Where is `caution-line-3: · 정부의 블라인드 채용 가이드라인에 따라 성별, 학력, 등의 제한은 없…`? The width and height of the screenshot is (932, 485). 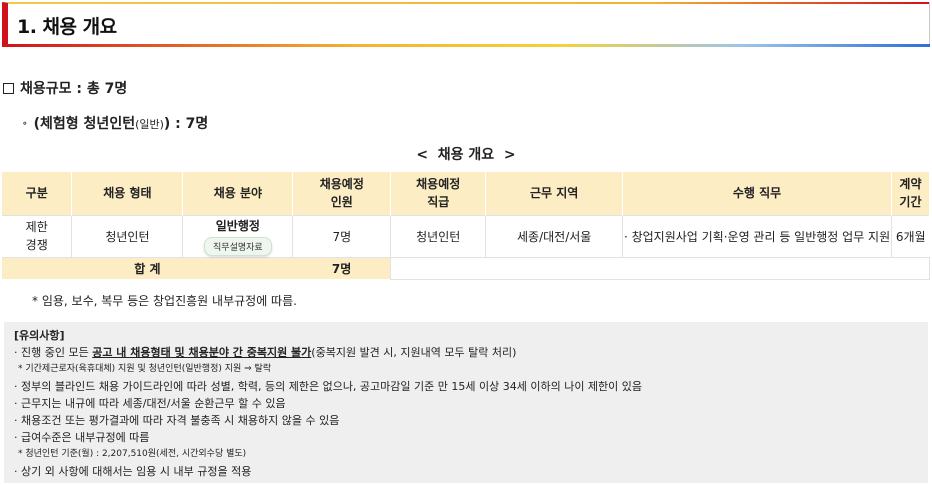
caution-line-3: · 정부의 블라인드 채용 가이드라인에 따라 성별, 학력, 등의 제한은 없… is located at coordinates (328, 386).